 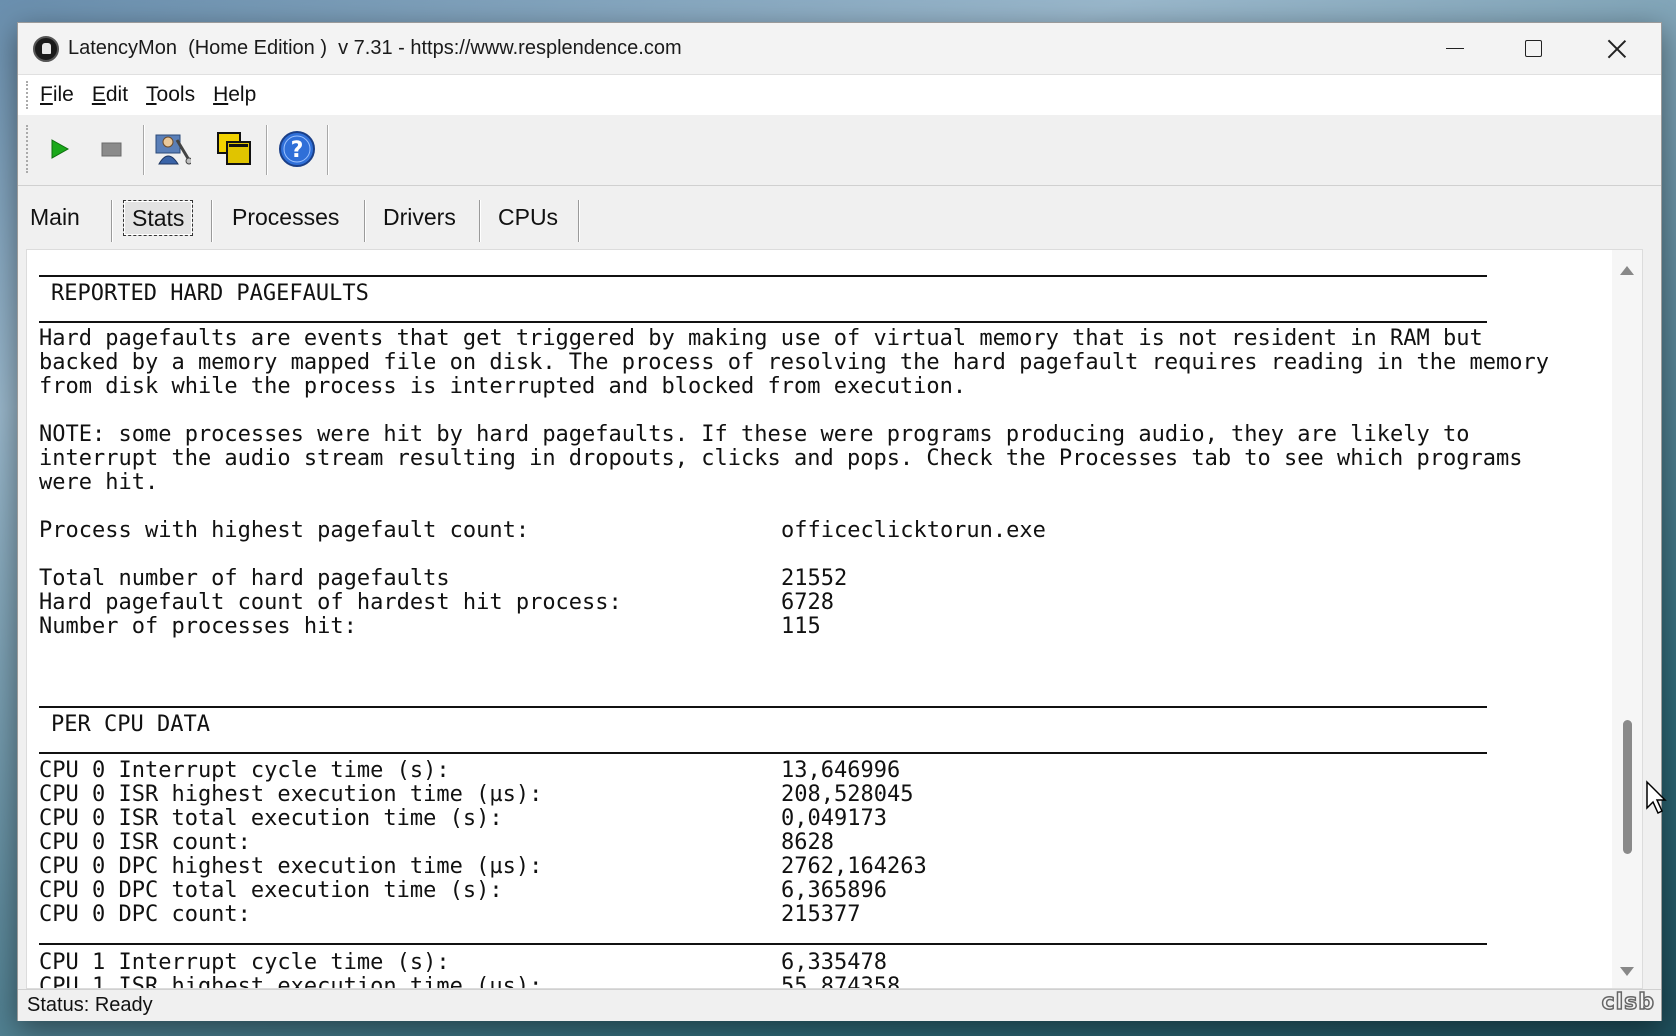 I want to click on menu-help-mnemonic: H, so click(x=221, y=94).